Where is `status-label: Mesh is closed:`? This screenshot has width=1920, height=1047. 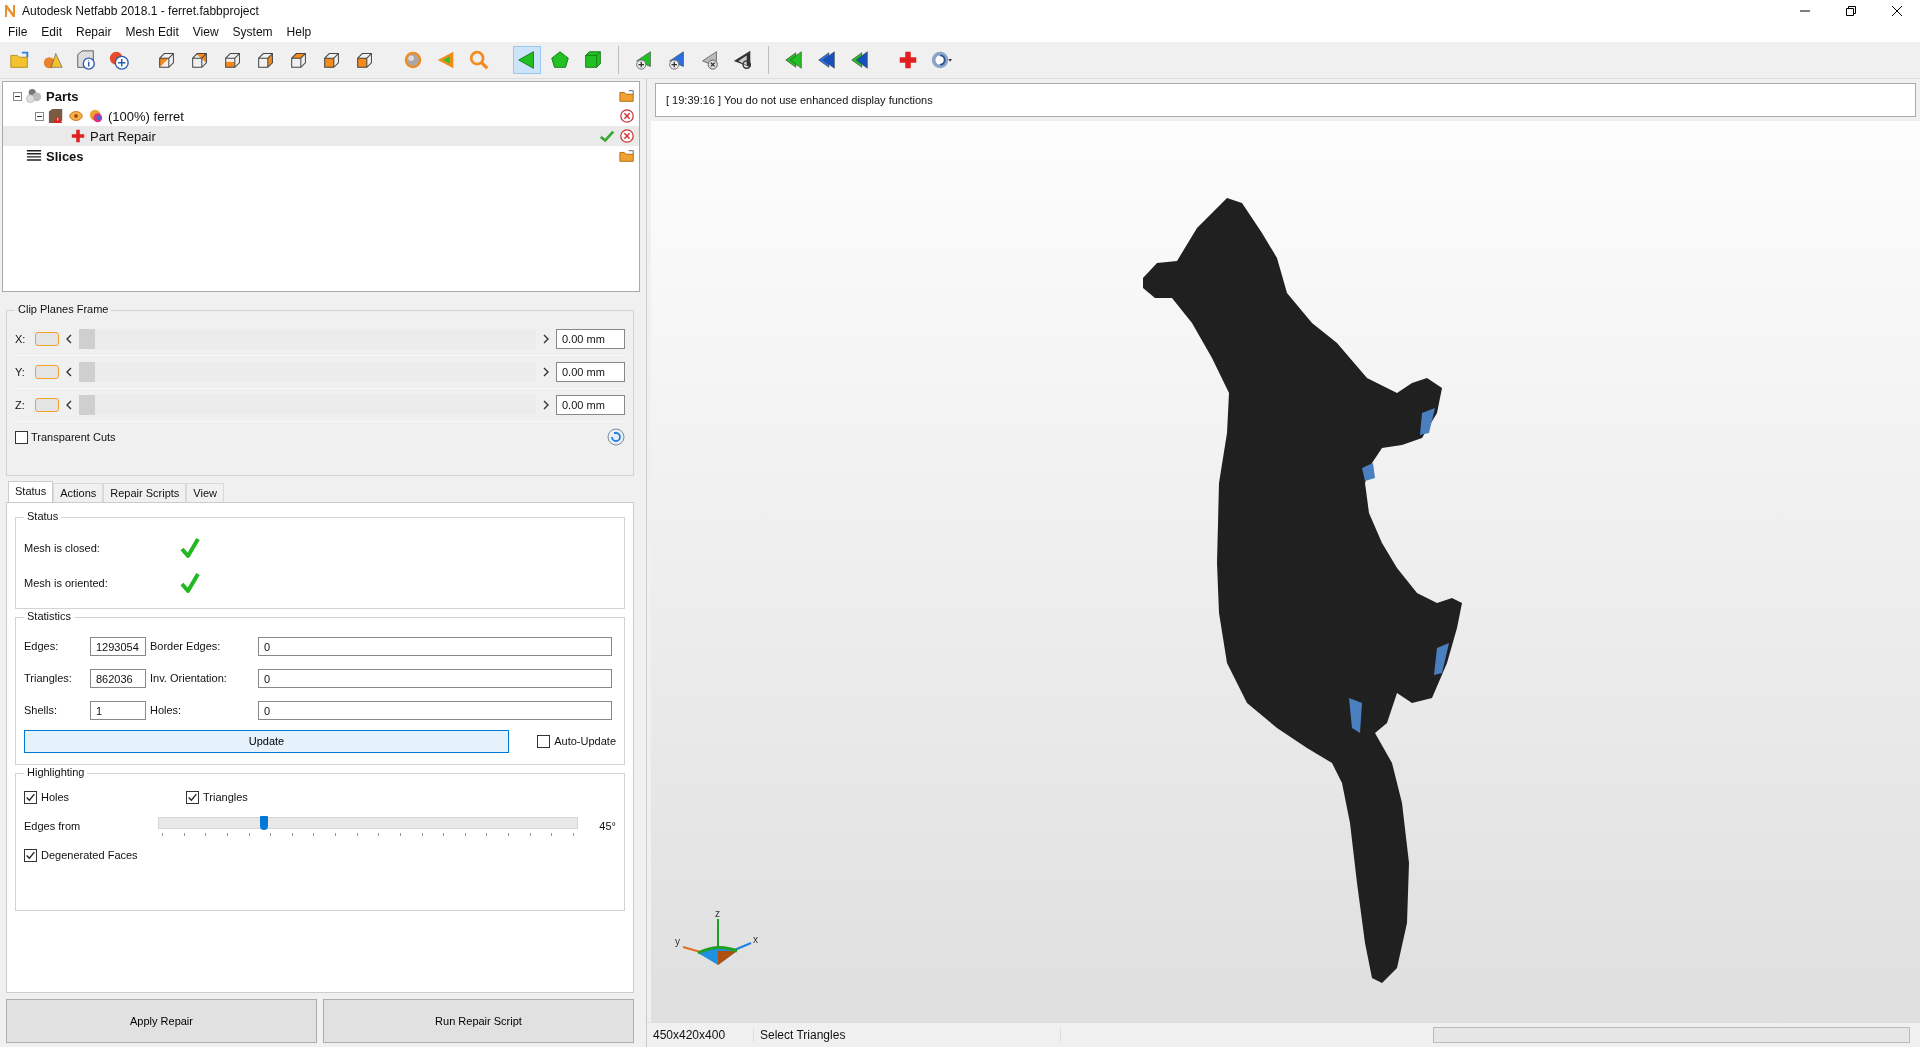 status-label: Mesh is closed: is located at coordinates (62, 547).